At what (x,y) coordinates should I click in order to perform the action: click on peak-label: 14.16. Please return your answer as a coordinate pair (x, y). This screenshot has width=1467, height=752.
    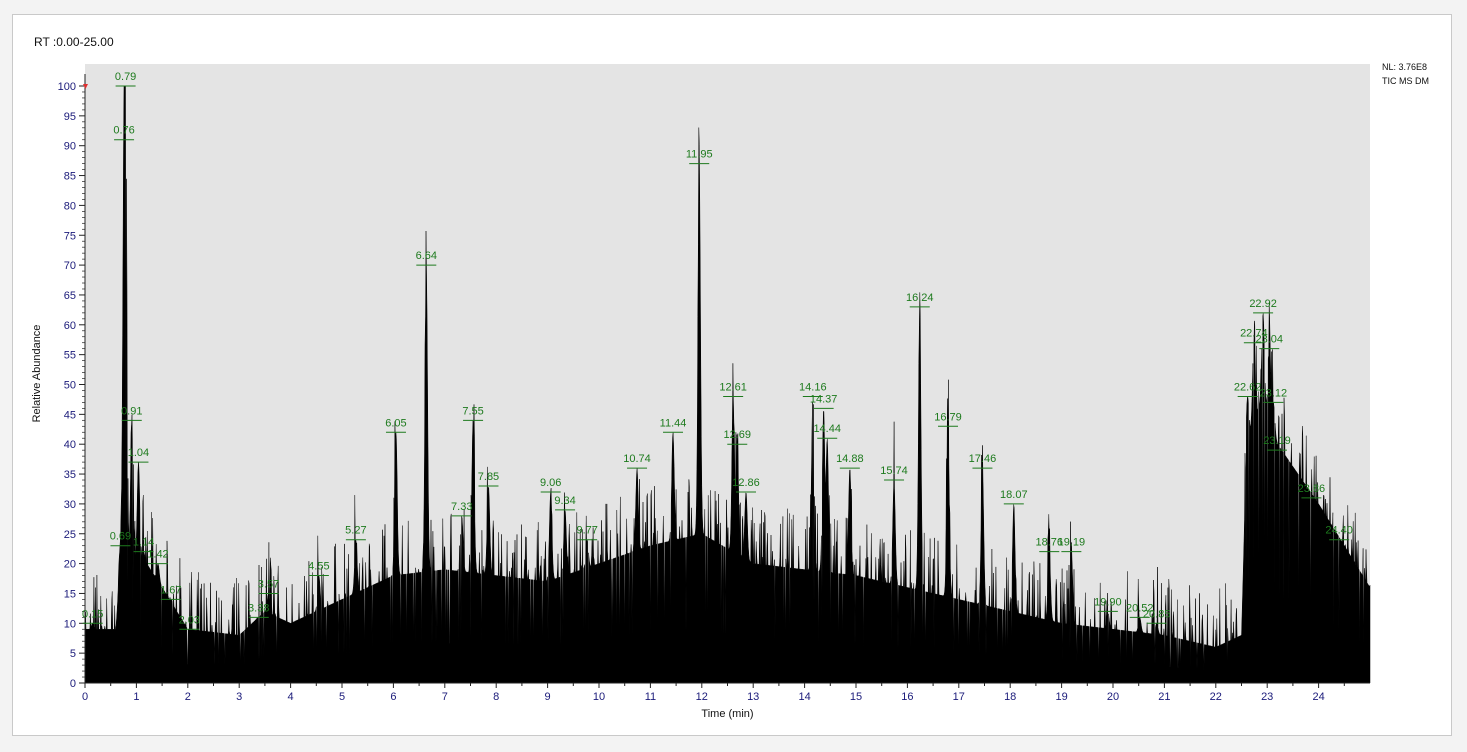
    Looking at the image, I should click on (813, 387).